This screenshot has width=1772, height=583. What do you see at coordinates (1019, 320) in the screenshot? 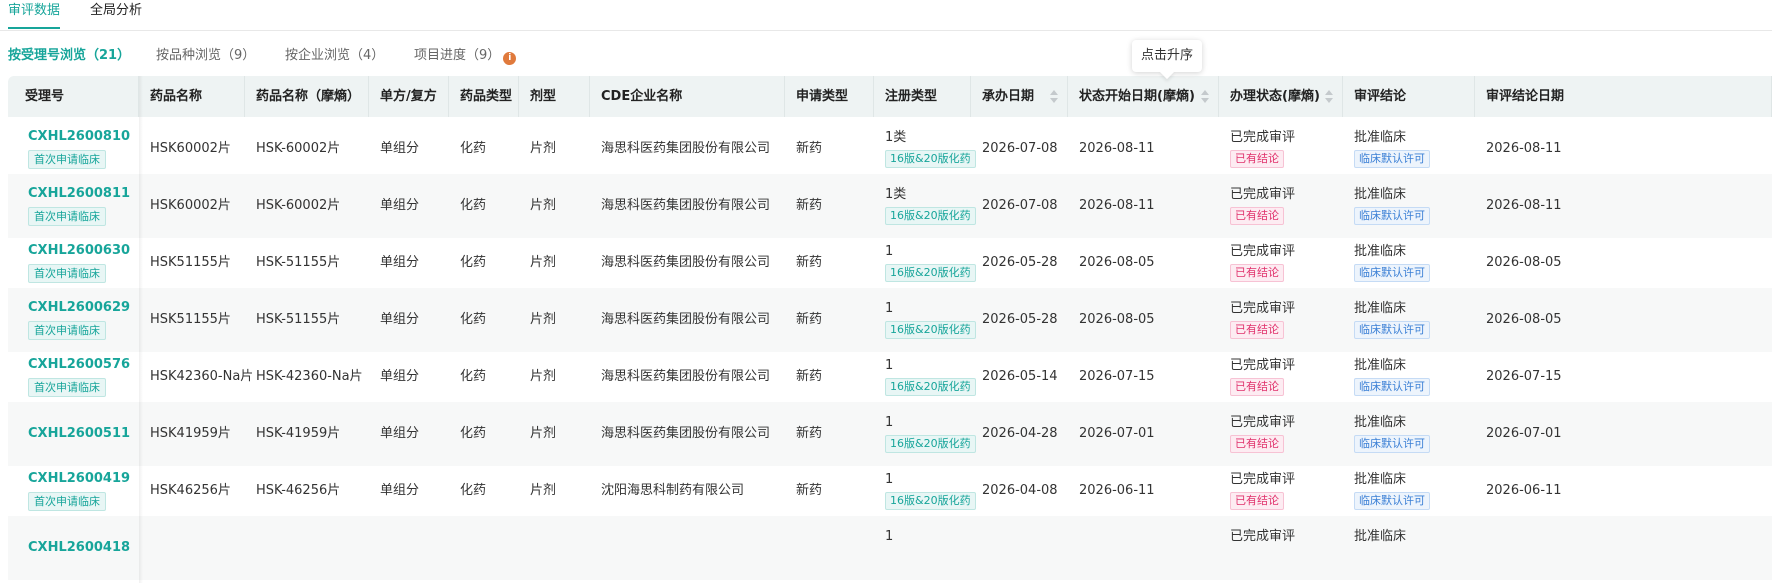
I see `column-undertake-date-cell: 2026-05-28` at bounding box center [1019, 320].